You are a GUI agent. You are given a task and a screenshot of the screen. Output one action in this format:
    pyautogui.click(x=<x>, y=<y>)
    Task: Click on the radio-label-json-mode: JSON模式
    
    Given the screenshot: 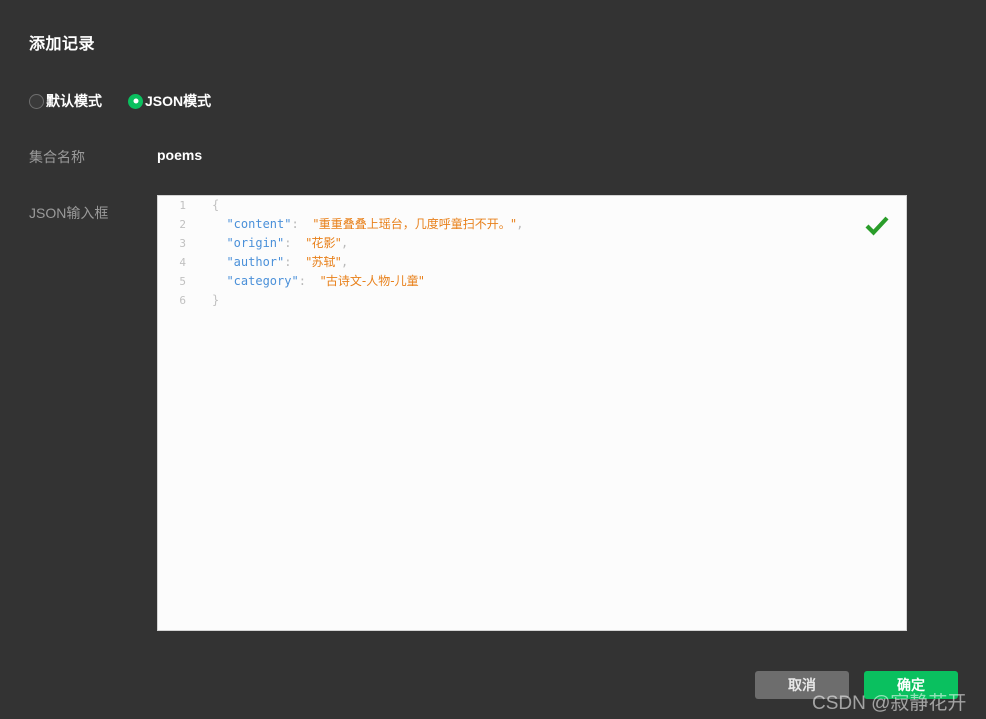 What is the action you would take?
    pyautogui.click(x=178, y=101)
    